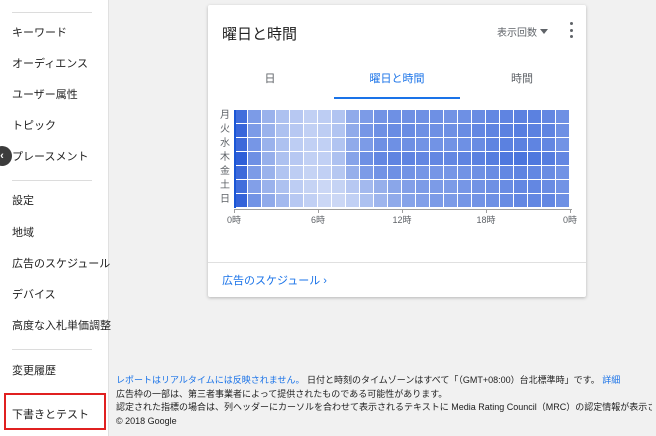 Image resolution: width=656 pixels, height=436 pixels. I want to click on sidebar-item-advanced-bid-adjustments: 高度な入札単価調整, so click(61, 326).